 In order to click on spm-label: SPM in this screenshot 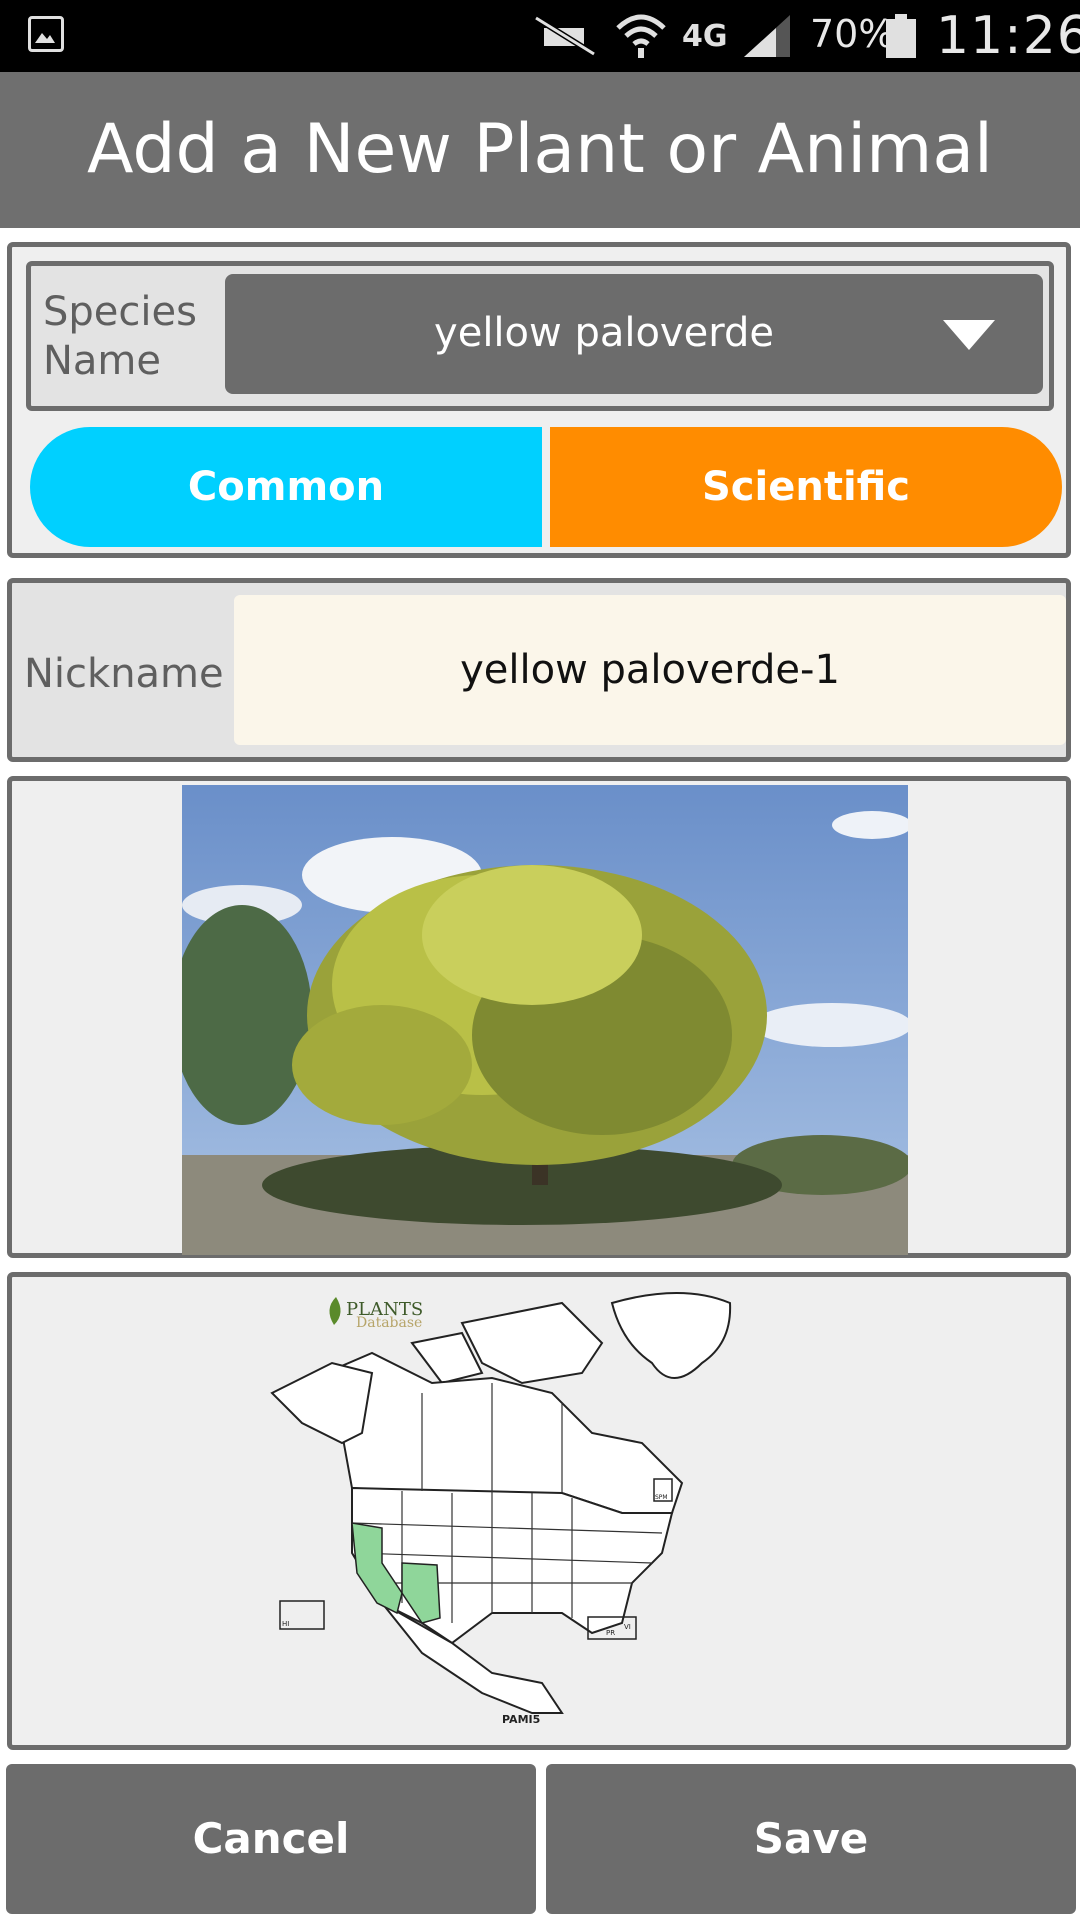, I will do `click(661, 1497)`.